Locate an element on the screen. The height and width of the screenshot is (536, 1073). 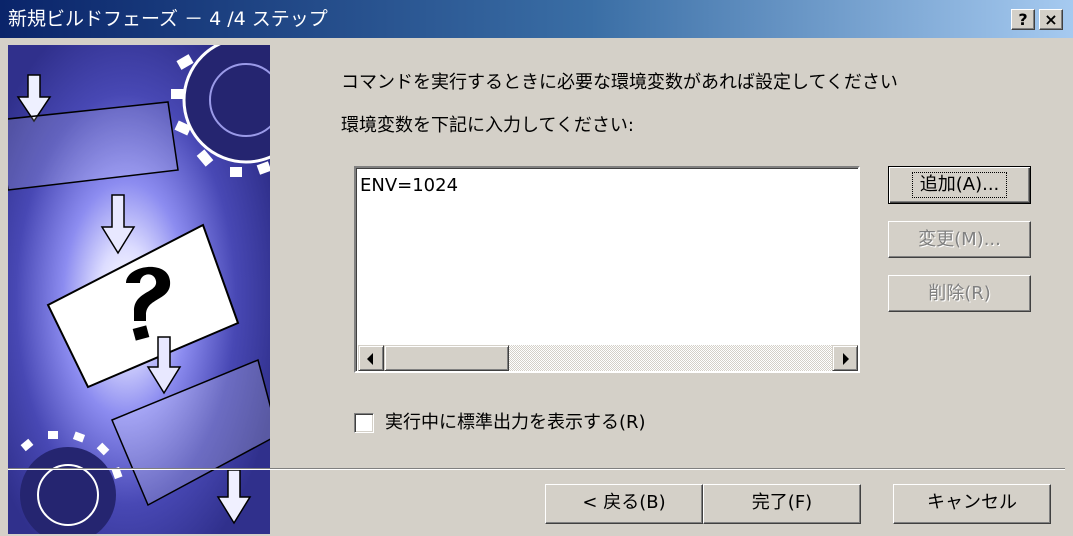
delete-button: 削除(R) is located at coordinates (959, 293).